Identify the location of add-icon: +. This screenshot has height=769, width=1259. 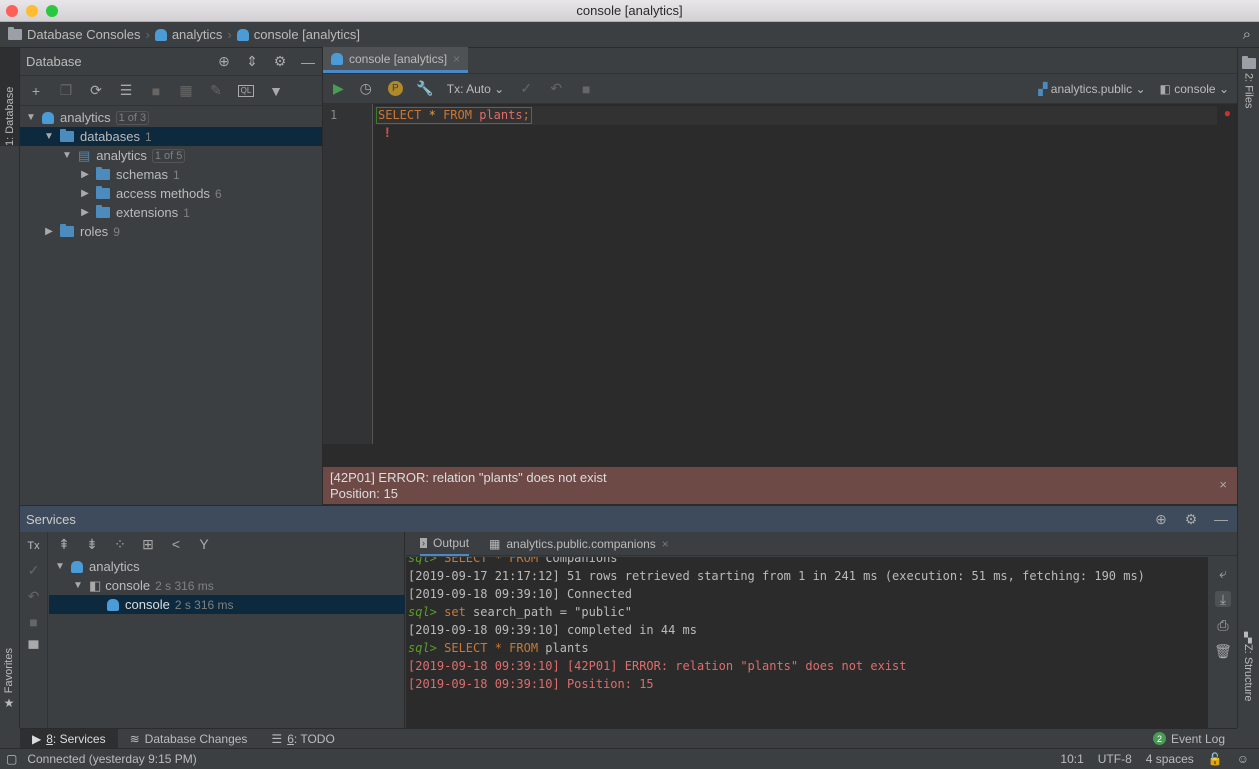
(36, 91).